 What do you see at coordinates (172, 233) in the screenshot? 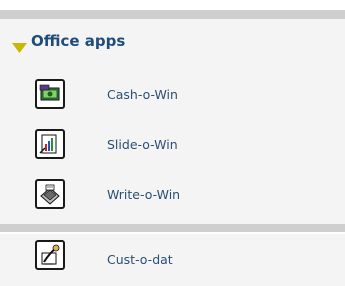
I see `section-divider-highlight` at bounding box center [172, 233].